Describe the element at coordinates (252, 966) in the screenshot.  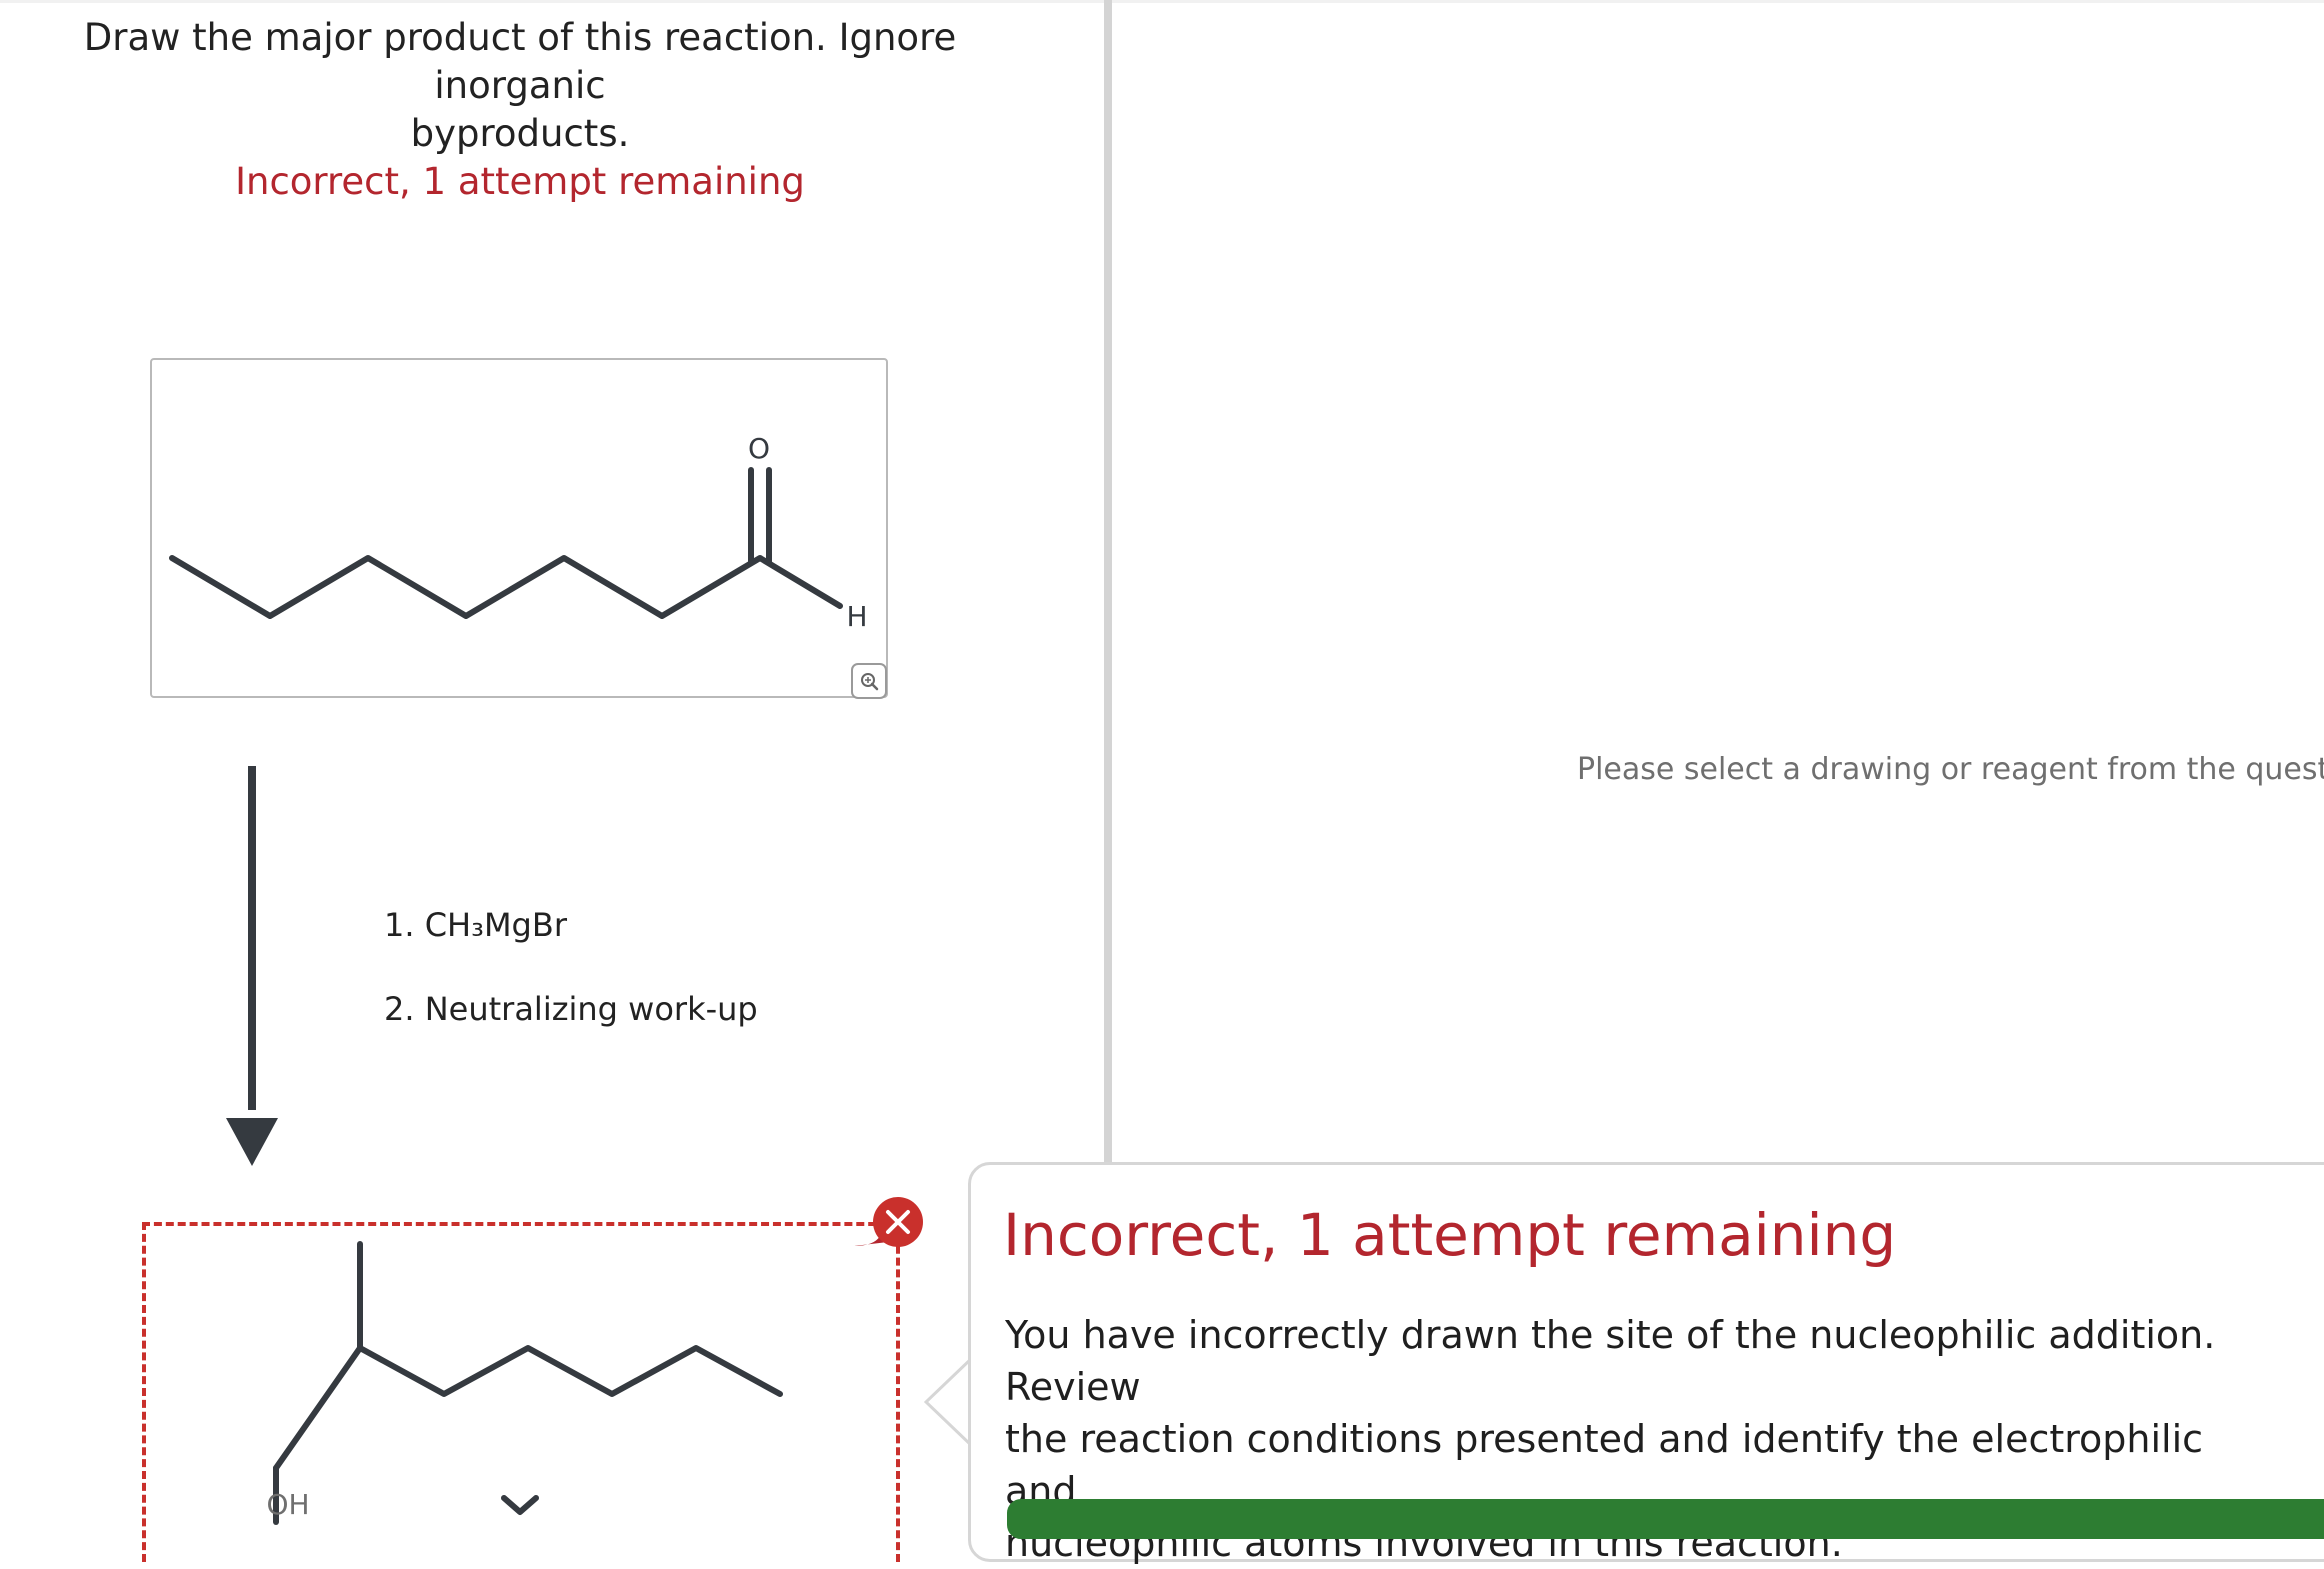
I see `reaction-arrow` at that location.